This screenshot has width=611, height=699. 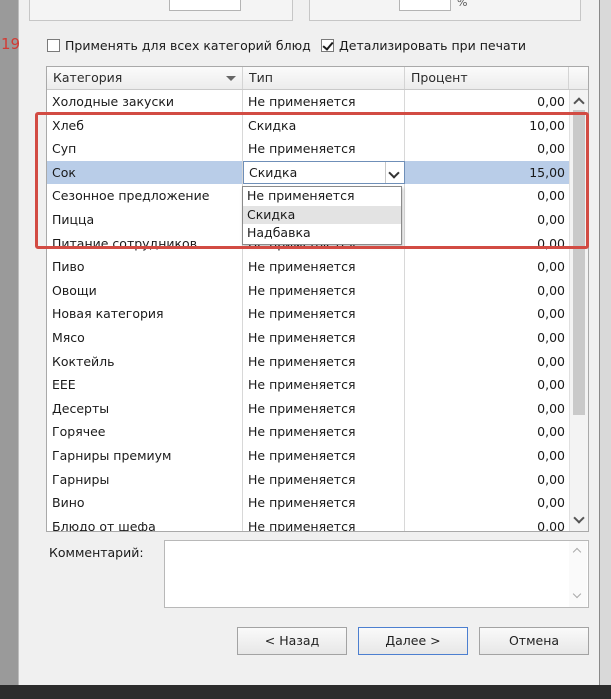 What do you see at coordinates (145, 172) in the screenshot?
I see `cell-category: Сок` at bounding box center [145, 172].